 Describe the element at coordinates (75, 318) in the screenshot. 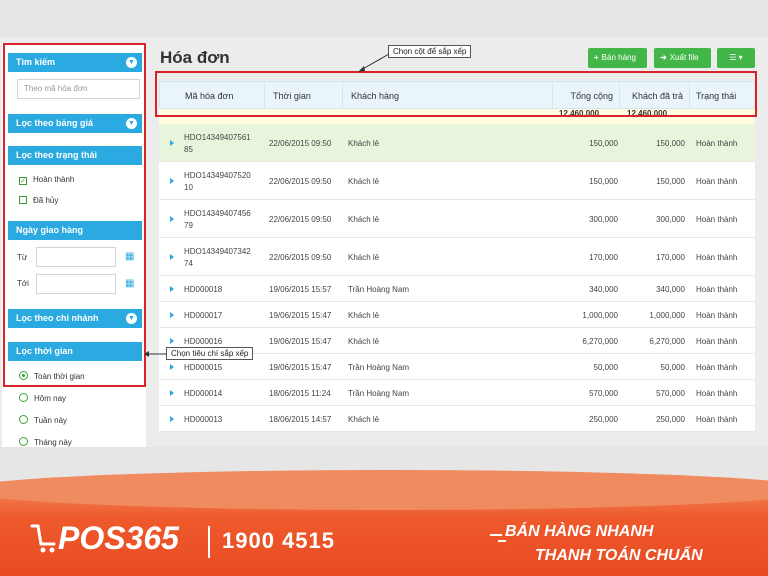

I see `branch-filter-header: Lọc theo chi nhánh ▼` at that location.